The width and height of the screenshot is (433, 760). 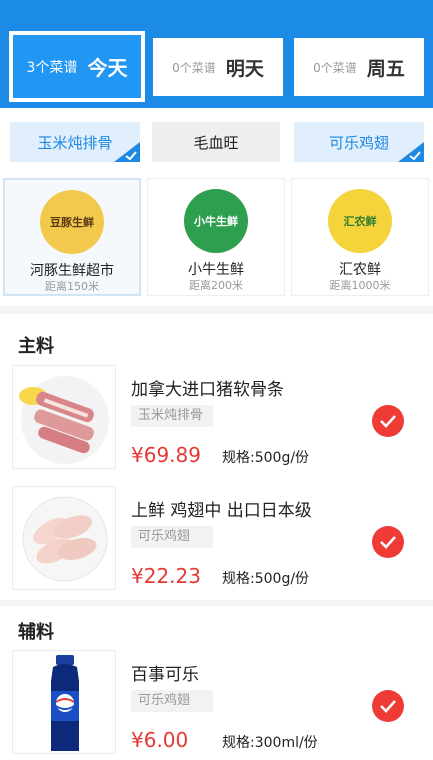 I want to click on product-image-pork, so click(x=64, y=417).